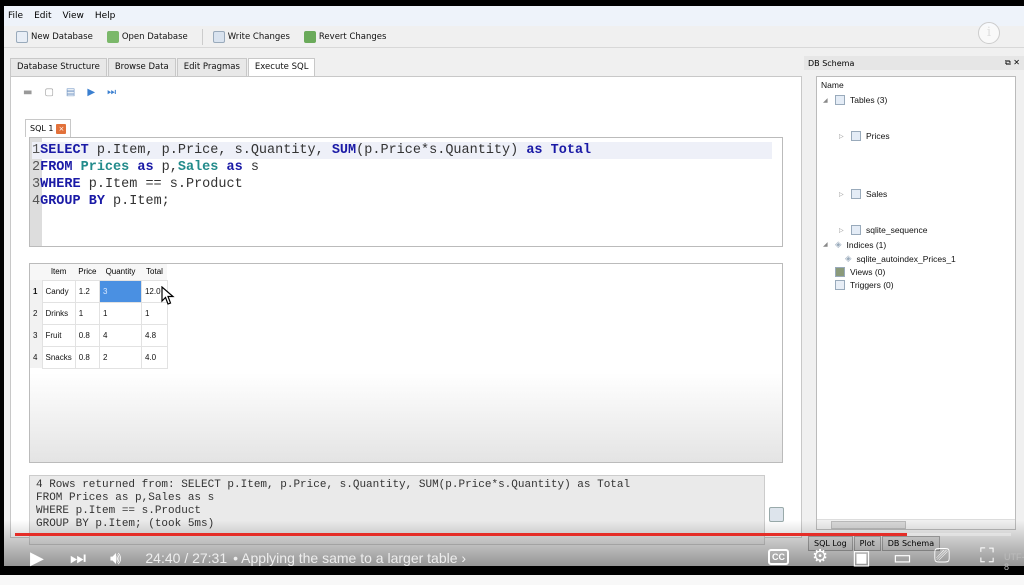  Describe the element at coordinates (883, 230) in the screenshot. I see `tree-table-sqlite-sequence: ▷ sqlite_sequence` at that location.